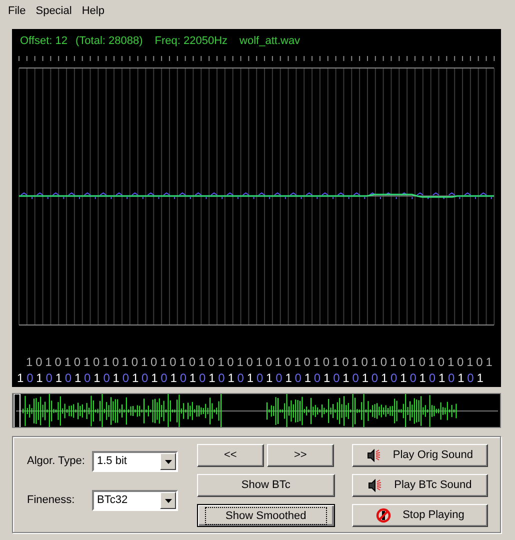 Image resolution: width=515 pixels, height=540 pixels. I want to click on menu-item: Help, so click(93, 11).